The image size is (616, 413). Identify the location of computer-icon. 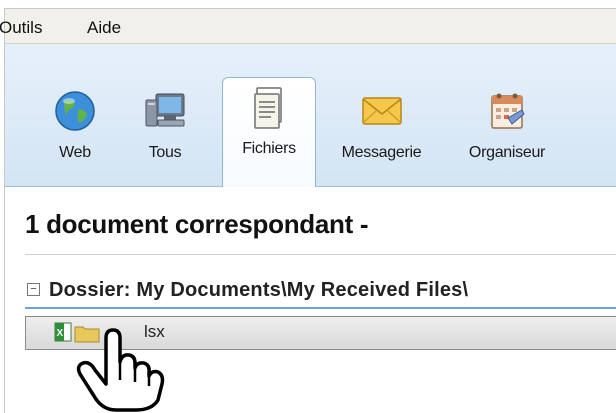
(165, 110).